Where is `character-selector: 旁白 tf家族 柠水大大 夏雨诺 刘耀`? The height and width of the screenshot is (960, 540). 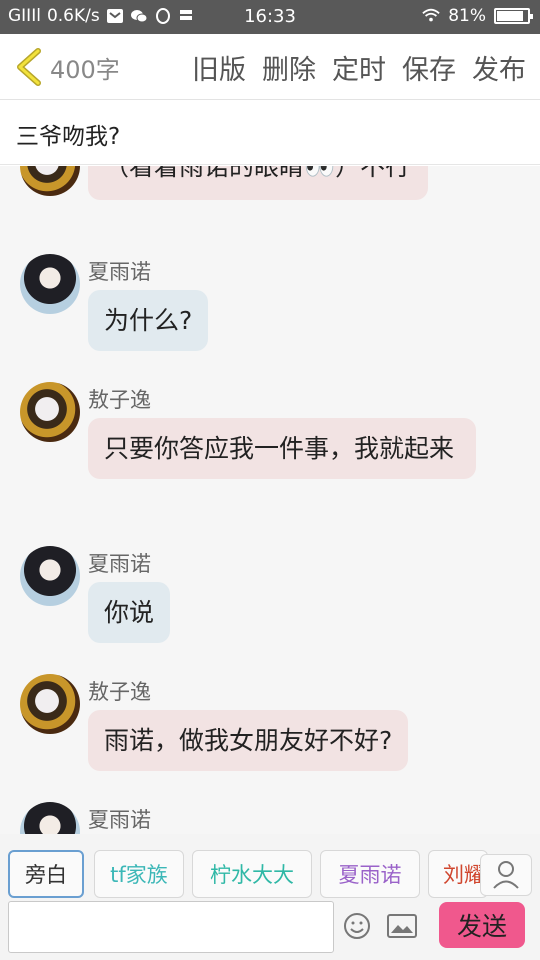
character-selector: 旁白 tf家族 柠水大大 夏雨诺 刘耀 is located at coordinates (270, 866).